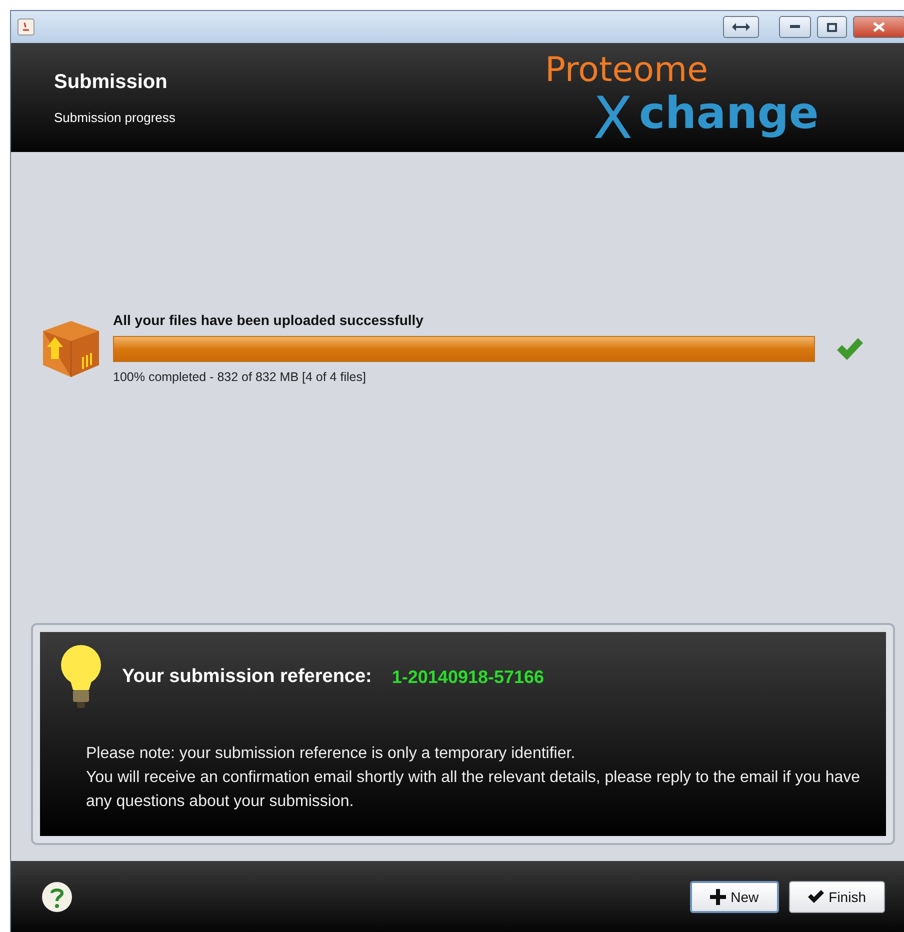 This screenshot has height=932, width=904. What do you see at coordinates (115, 117) in the screenshot?
I see `page-subtitle: Submission progress` at bounding box center [115, 117].